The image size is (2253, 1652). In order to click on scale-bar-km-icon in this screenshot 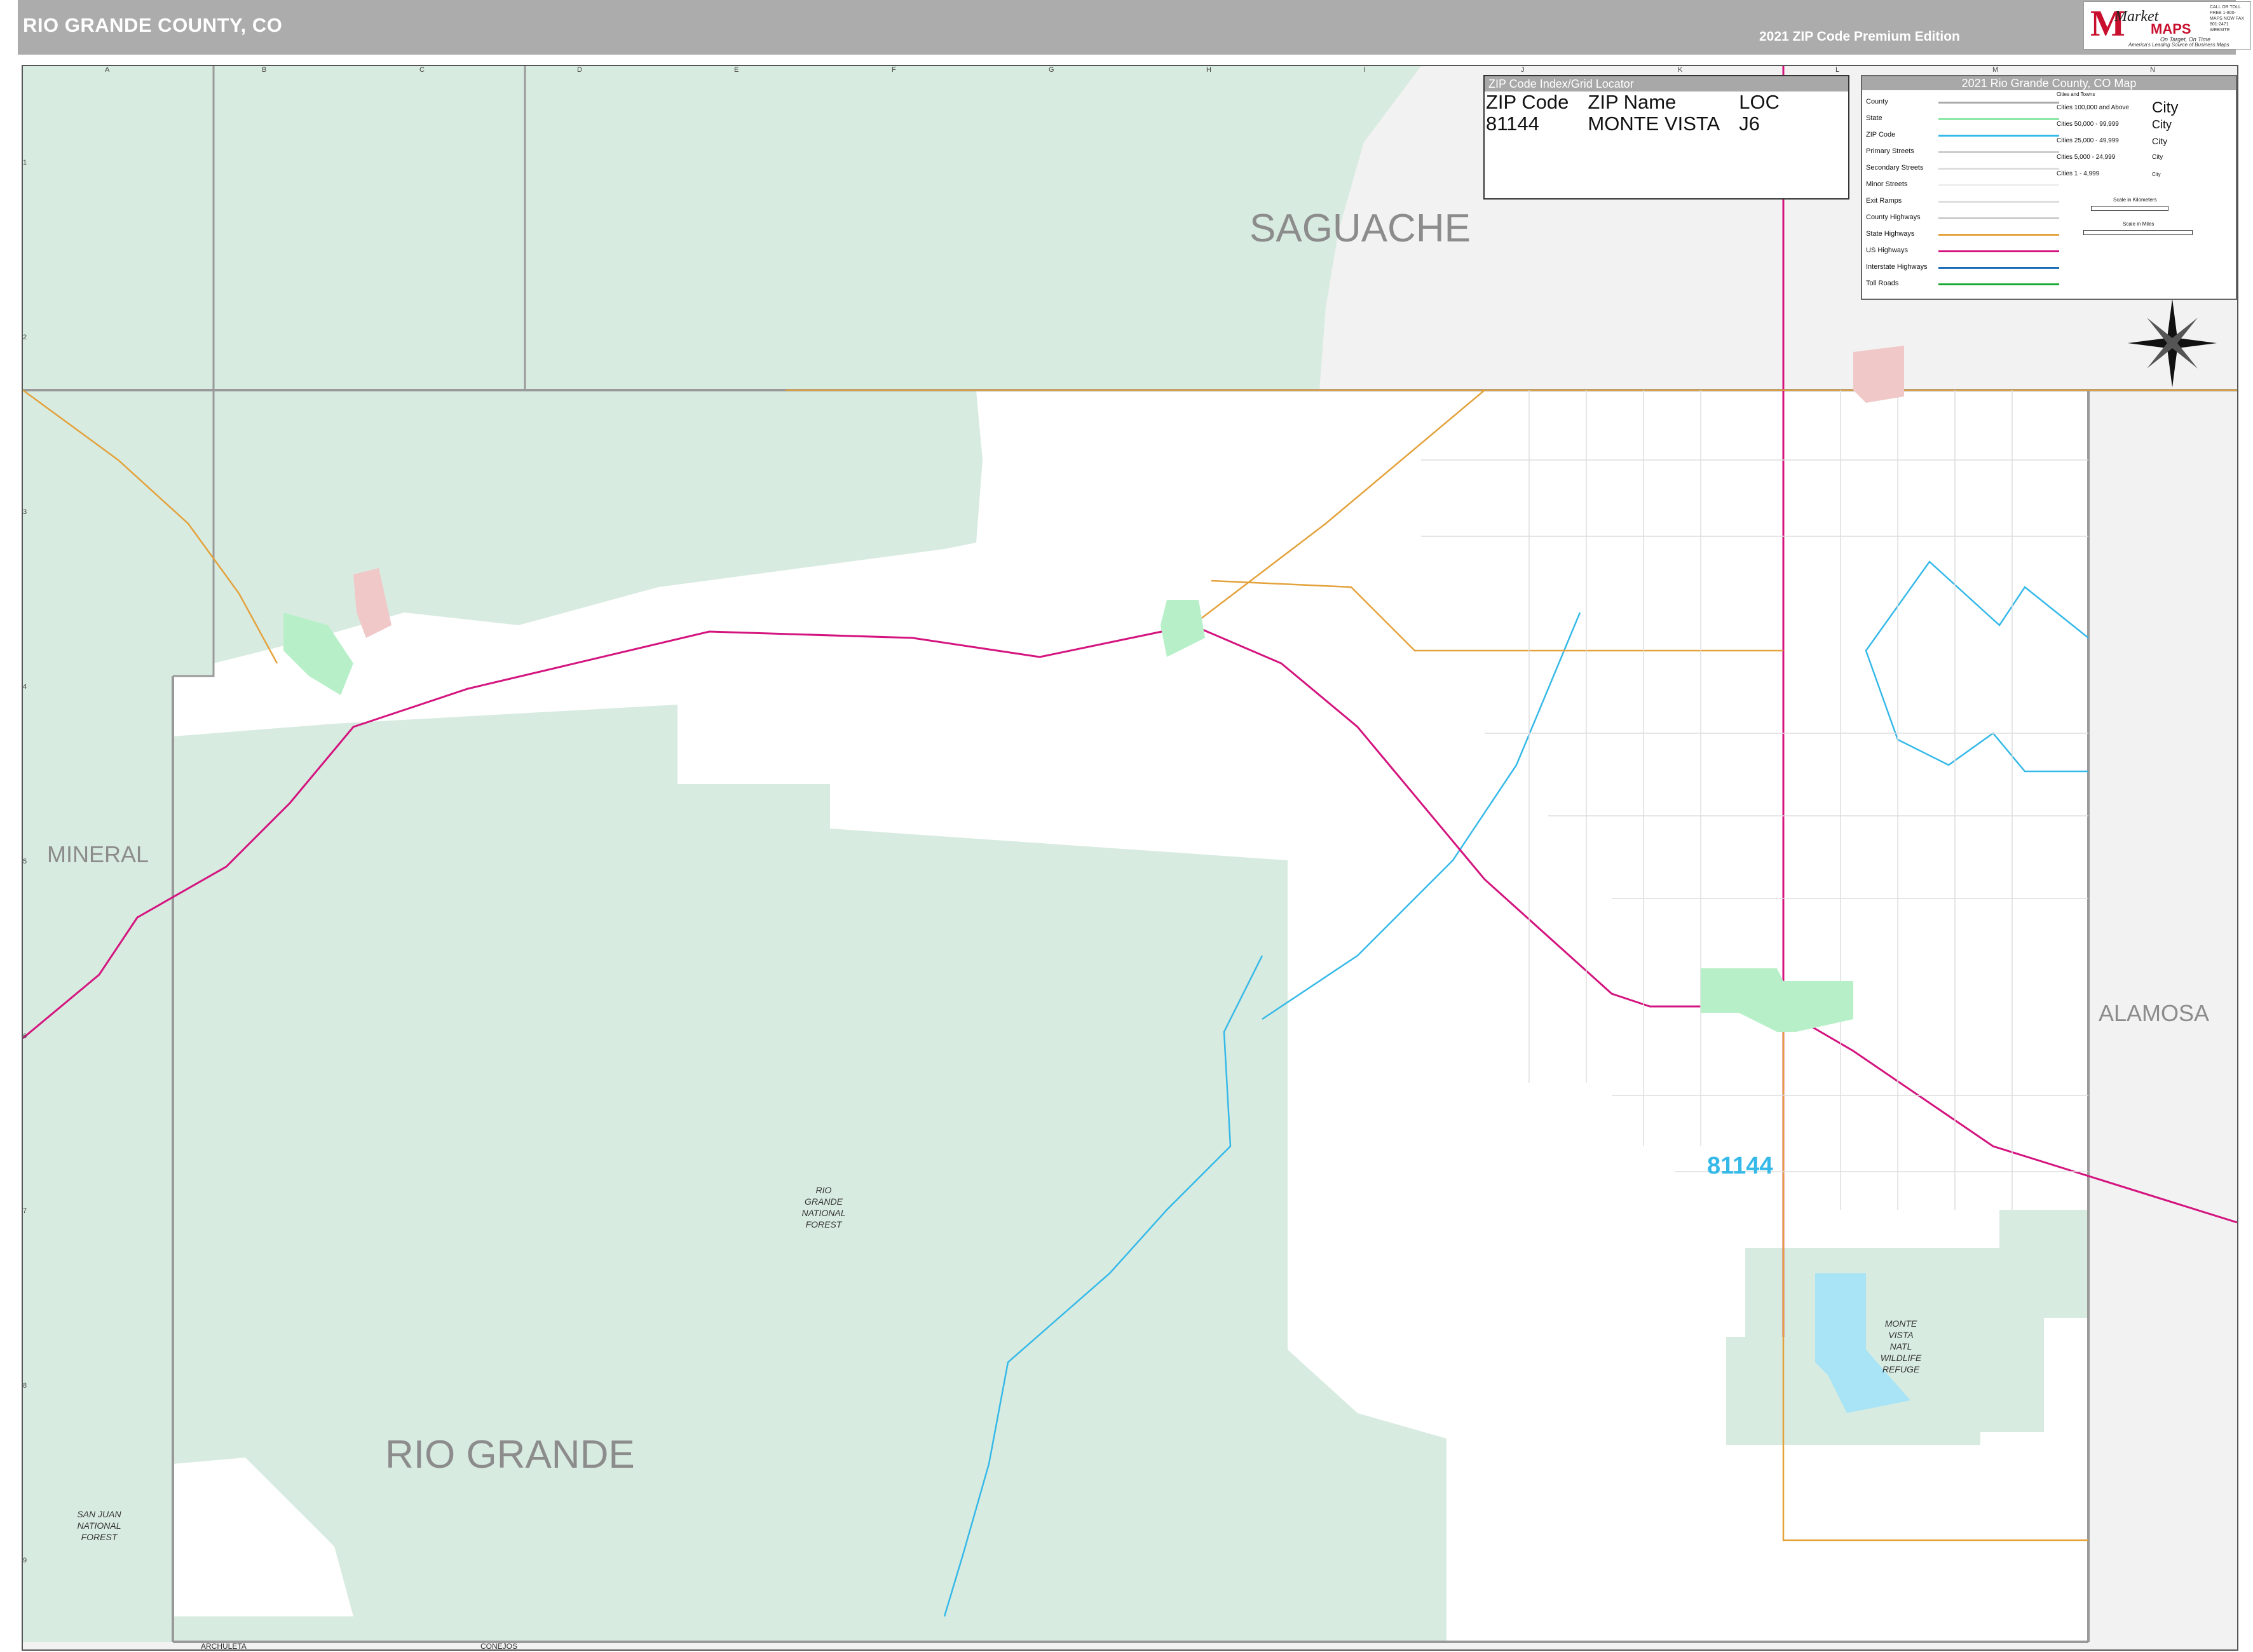, I will do `click(2129, 209)`.